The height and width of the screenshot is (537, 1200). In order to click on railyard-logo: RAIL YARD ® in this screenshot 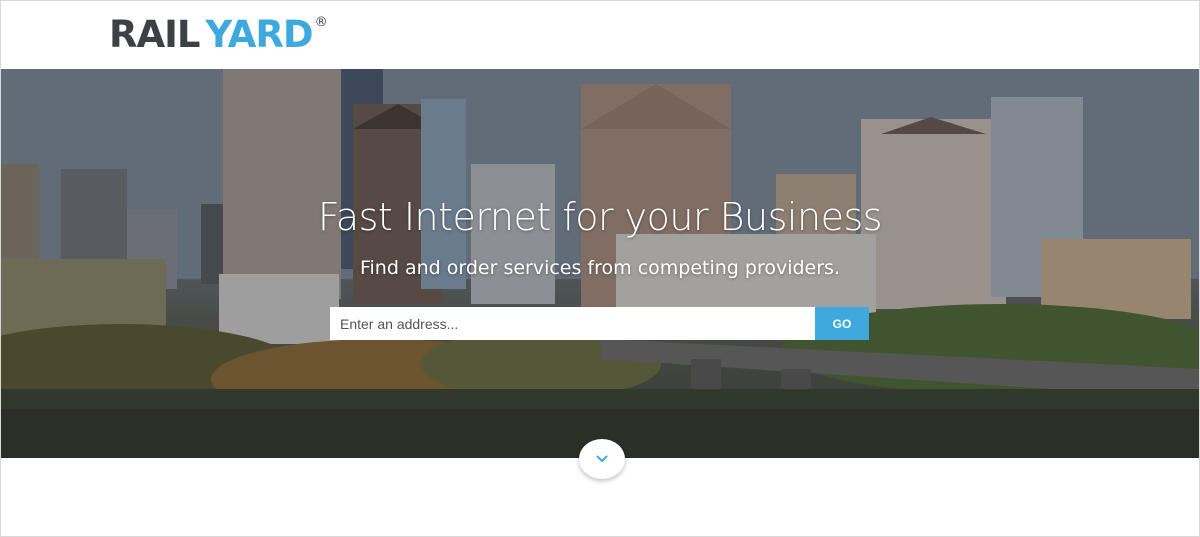, I will do `click(218, 35)`.